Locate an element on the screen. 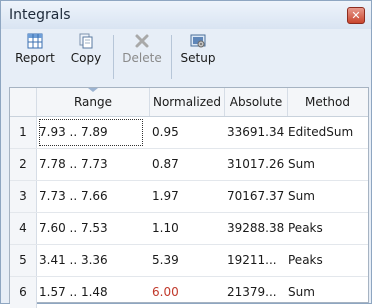 This screenshot has height=308, width=372. row-number-header is located at coordinates (23, 102).